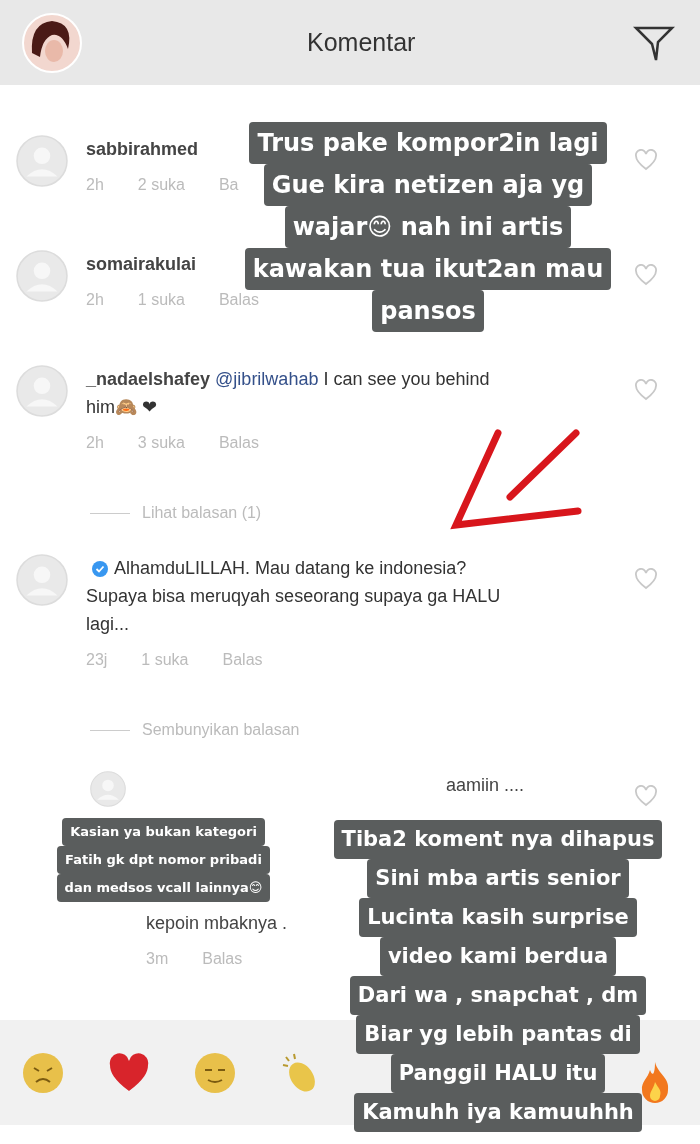 Image resolution: width=700 pixels, height=1144 pixels. What do you see at coordinates (202, 513) in the screenshot?
I see `replies-toggle: Lihat balasan (1)` at bounding box center [202, 513].